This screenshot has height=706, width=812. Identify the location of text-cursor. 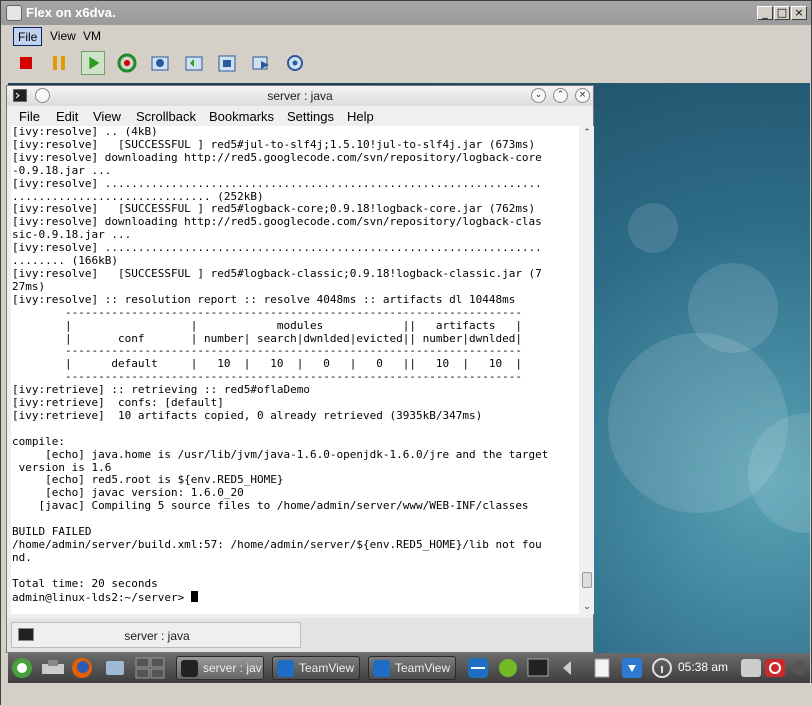
(194, 596).